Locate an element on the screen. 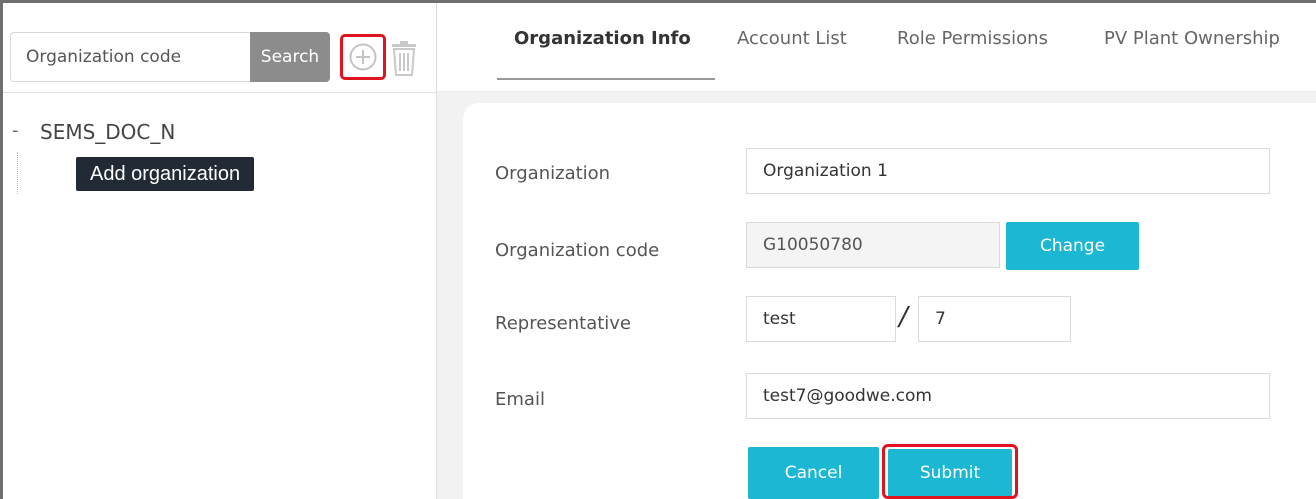  change-code-button: Change is located at coordinates (1072, 246).